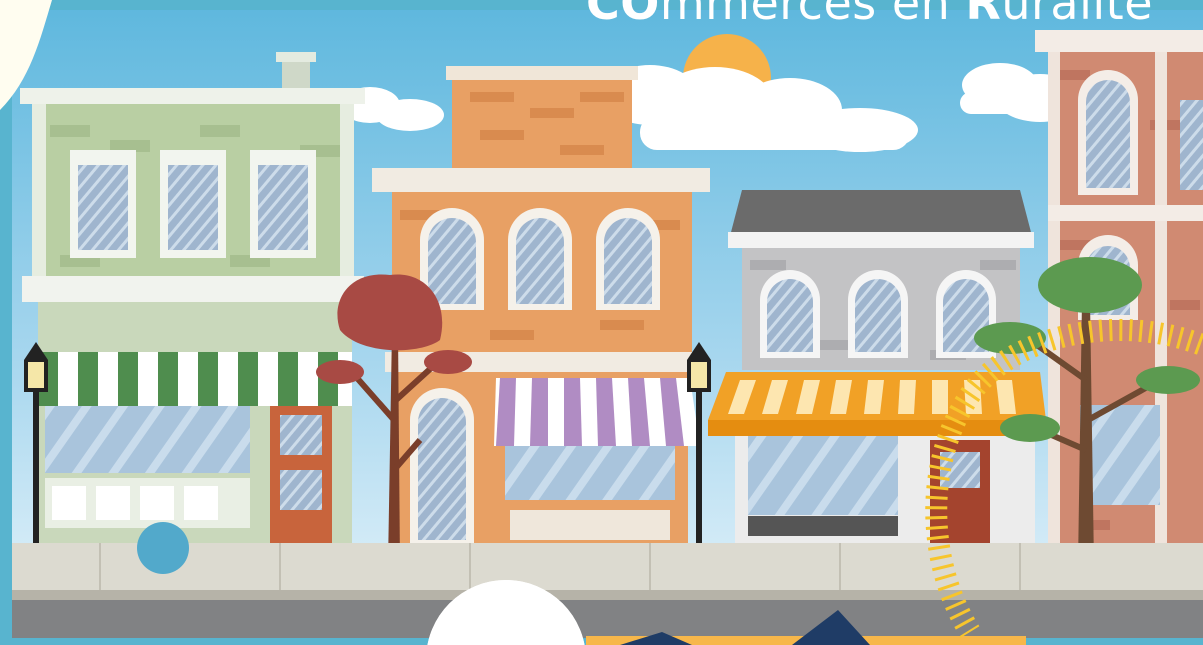 This screenshot has height=645, width=1203. Describe the element at coordinates (983, 15) in the screenshot. I see `headline-bold-r: R` at that location.